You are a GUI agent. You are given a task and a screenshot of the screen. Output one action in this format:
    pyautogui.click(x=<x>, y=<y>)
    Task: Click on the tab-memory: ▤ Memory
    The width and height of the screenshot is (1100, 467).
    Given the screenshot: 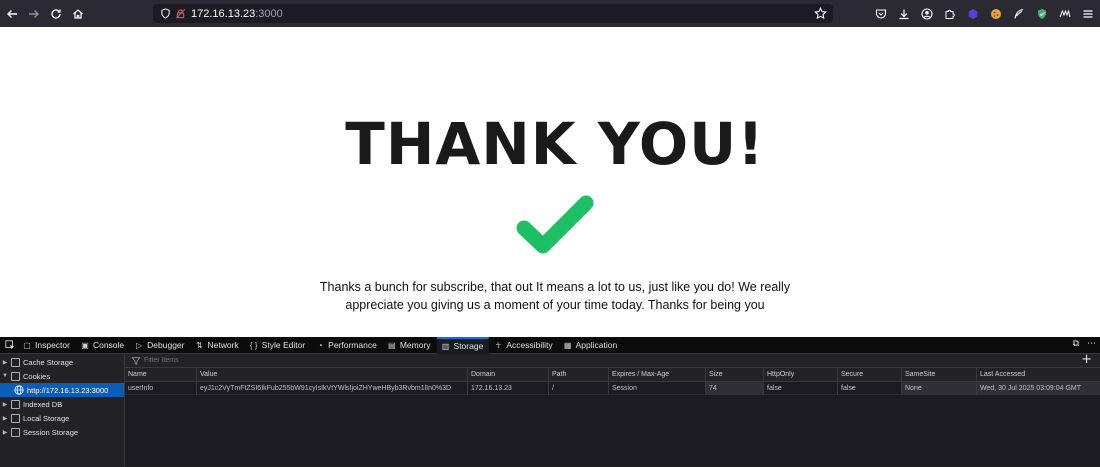 What is the action you would take?
    pyautogui.click(x=410, y=345)
    